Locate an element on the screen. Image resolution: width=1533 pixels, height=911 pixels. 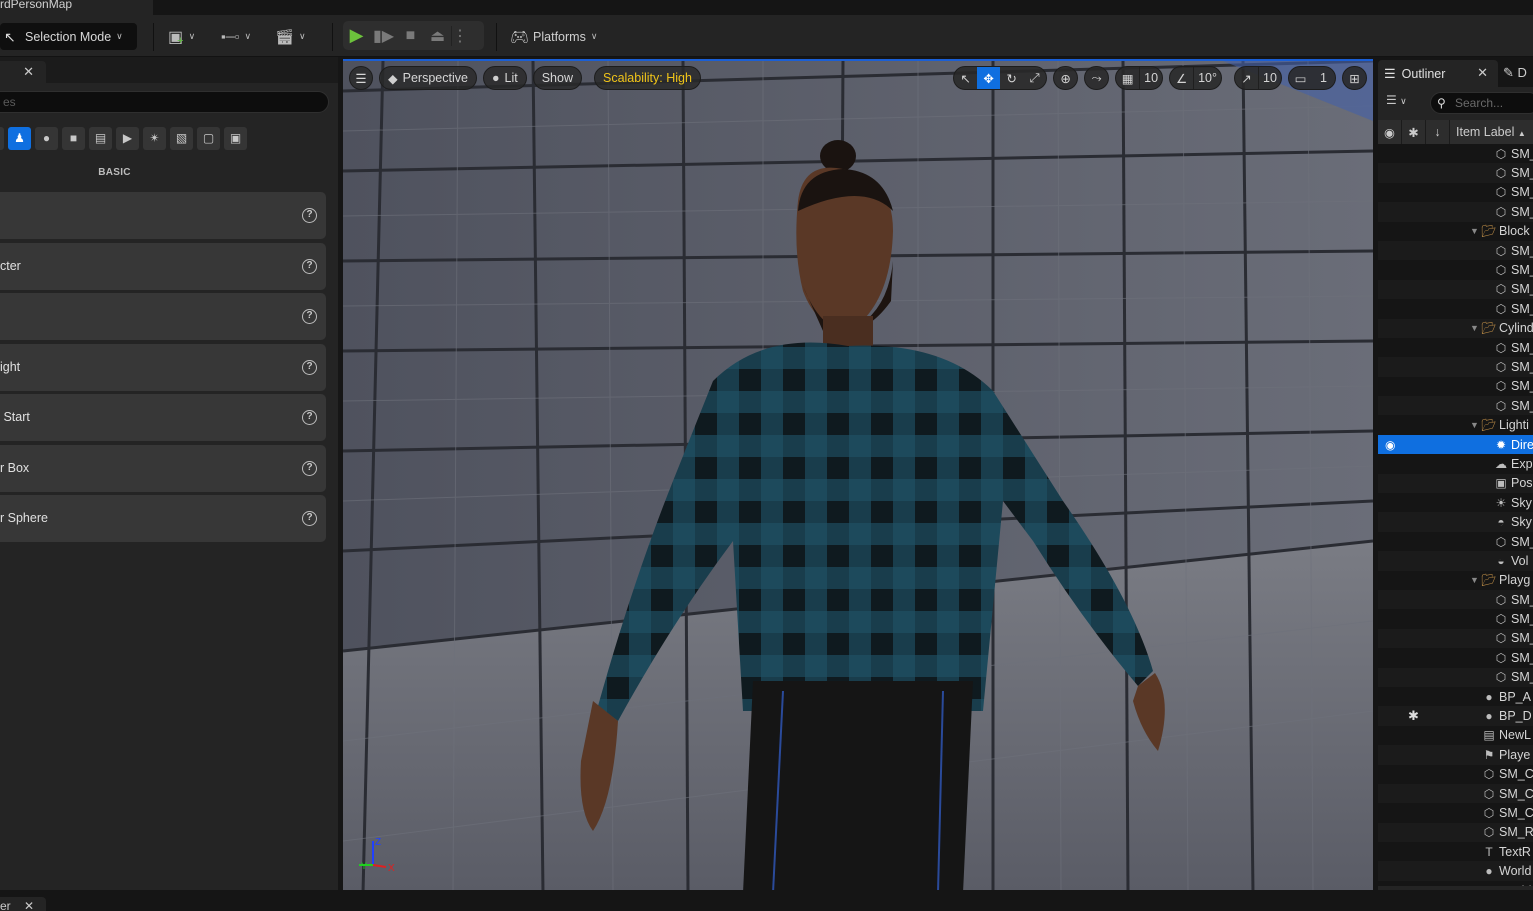
outliner-row: ▣ Pos is located at coordinates (1455, 483).